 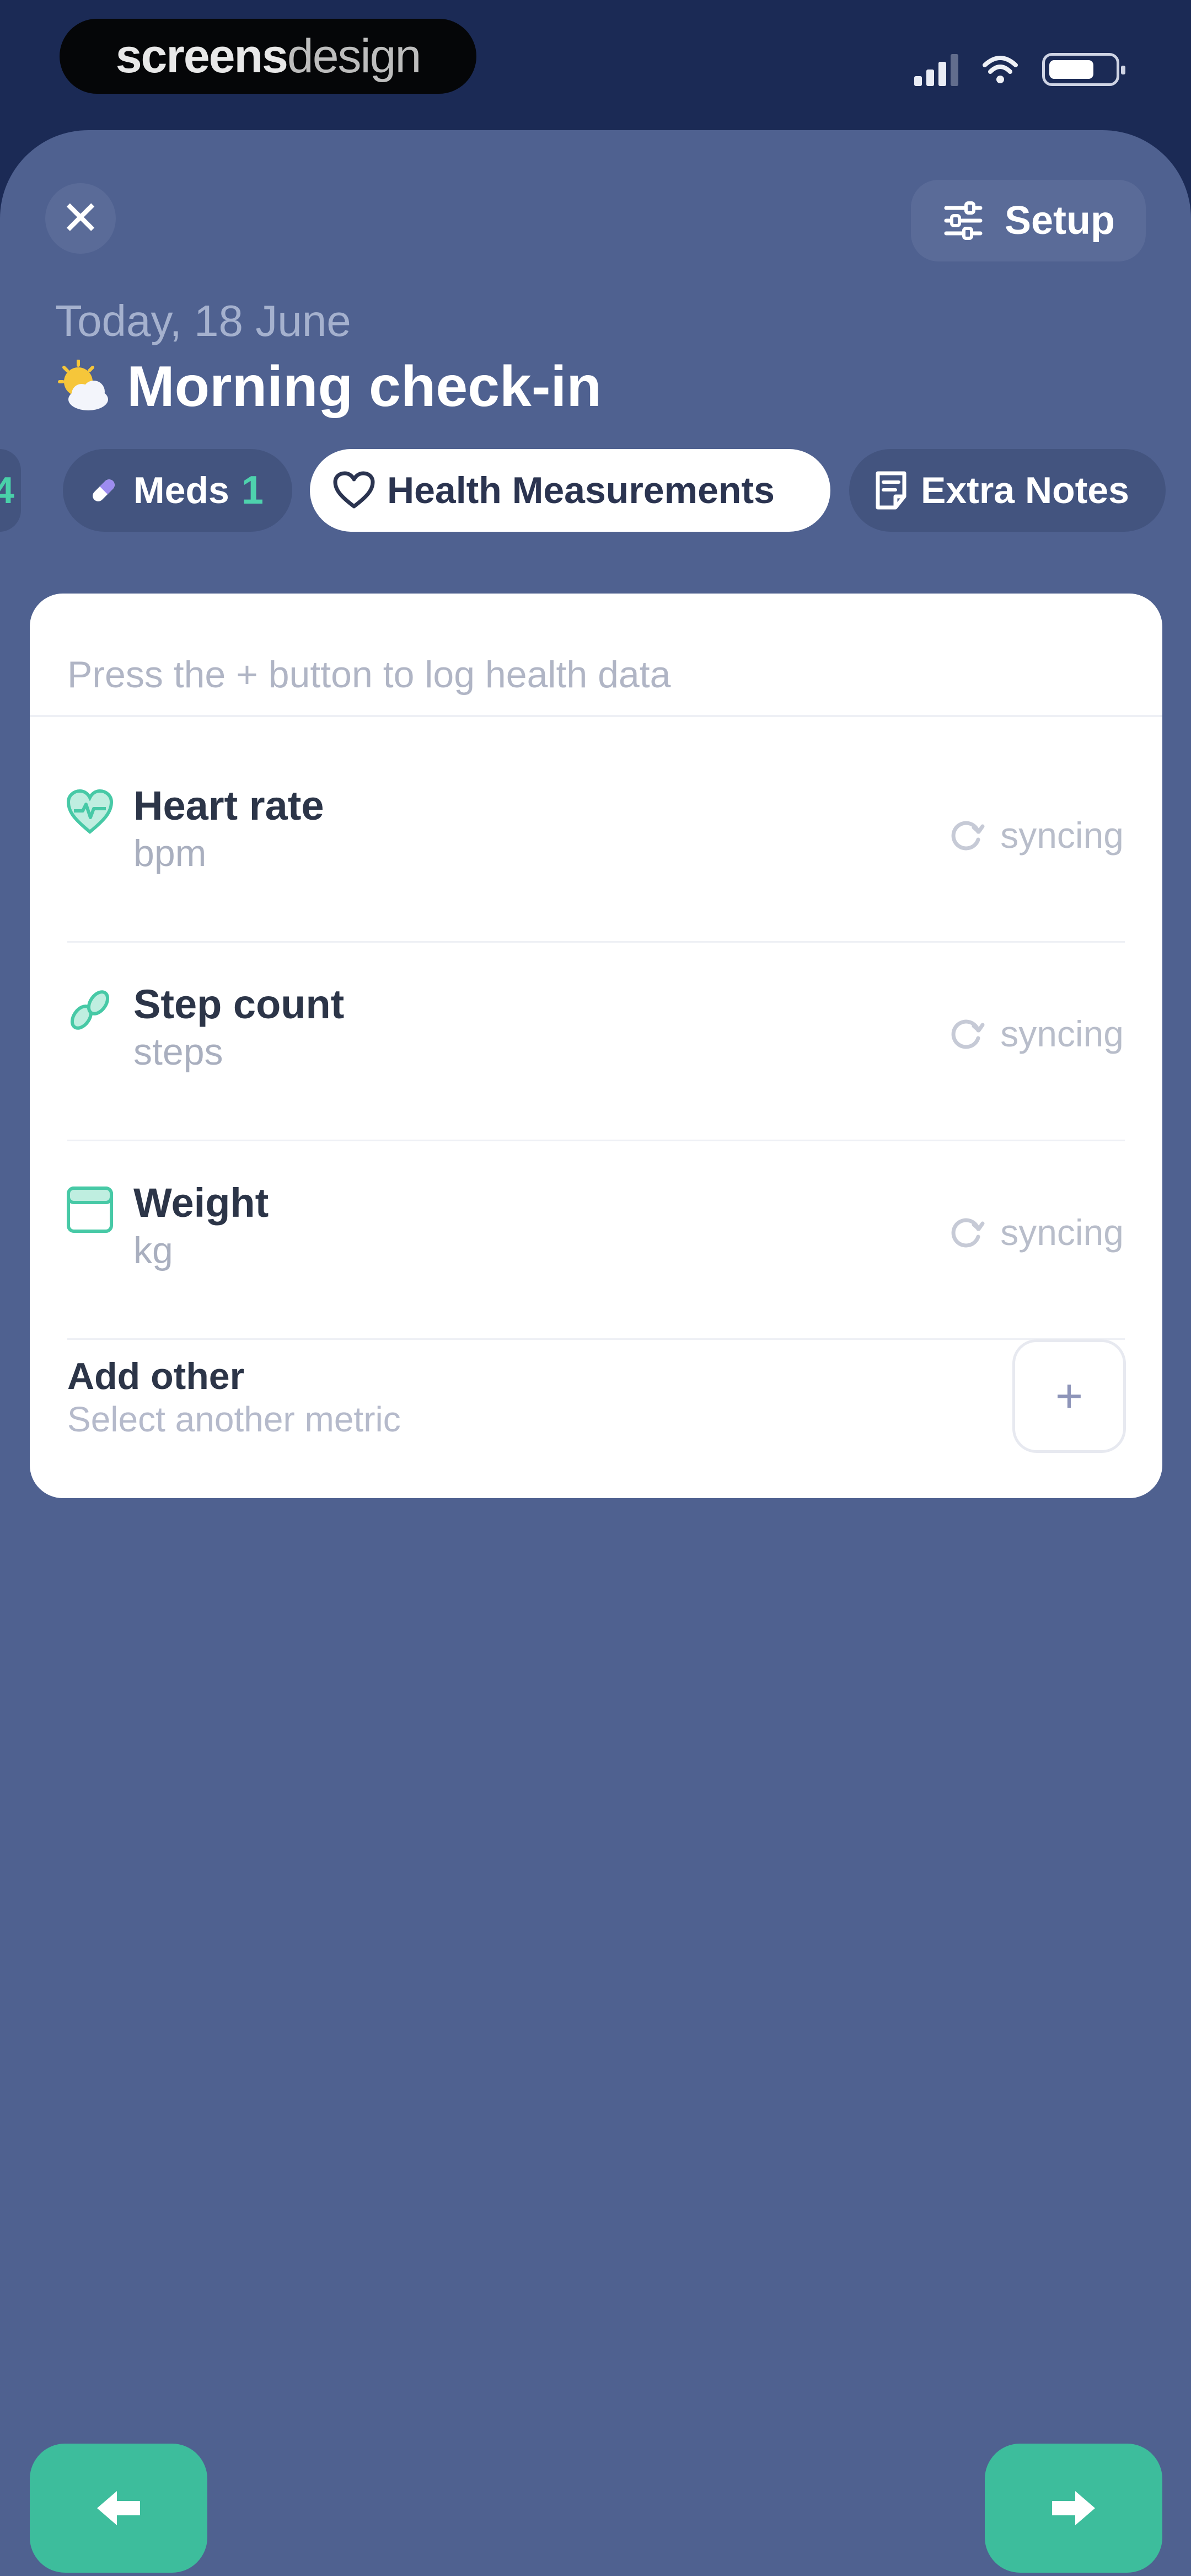 What do you see at coordinates (595, 66) in the screenshot?
I see `status-bar: screens design` at bounding box center [595, 66].